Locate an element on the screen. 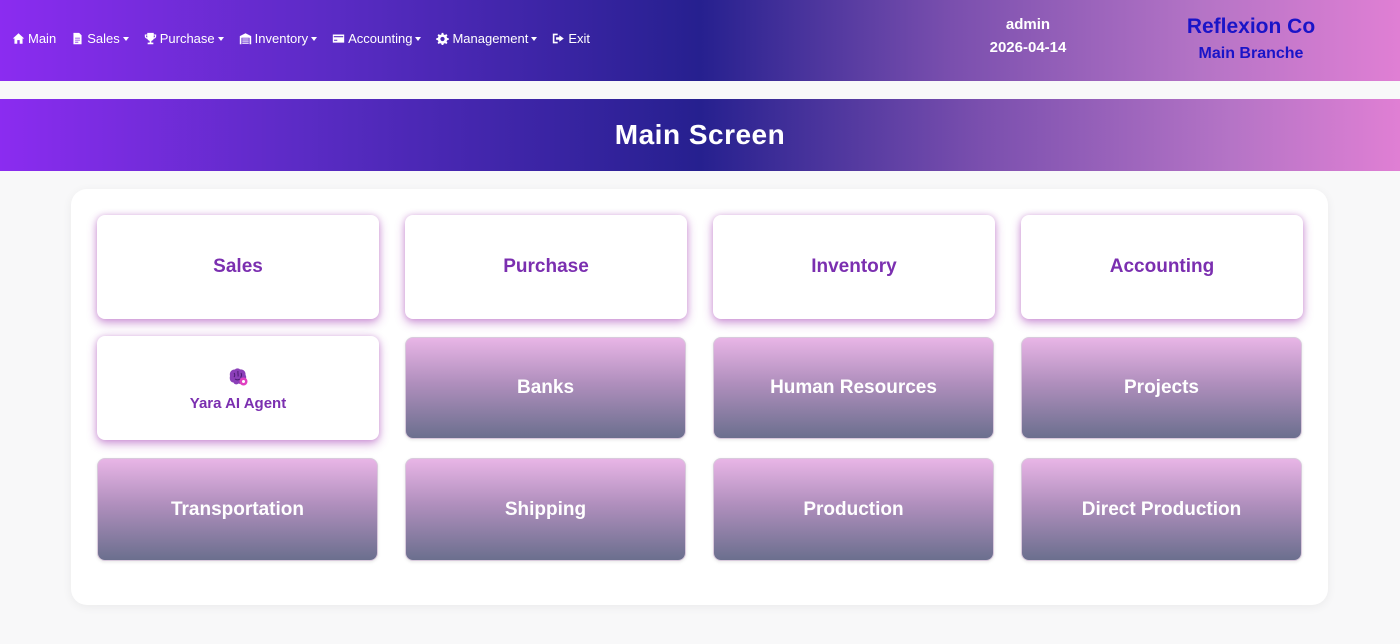 This screenshot has width=1400, height=644. tile-label: Production is located at coordinates (853, 509).